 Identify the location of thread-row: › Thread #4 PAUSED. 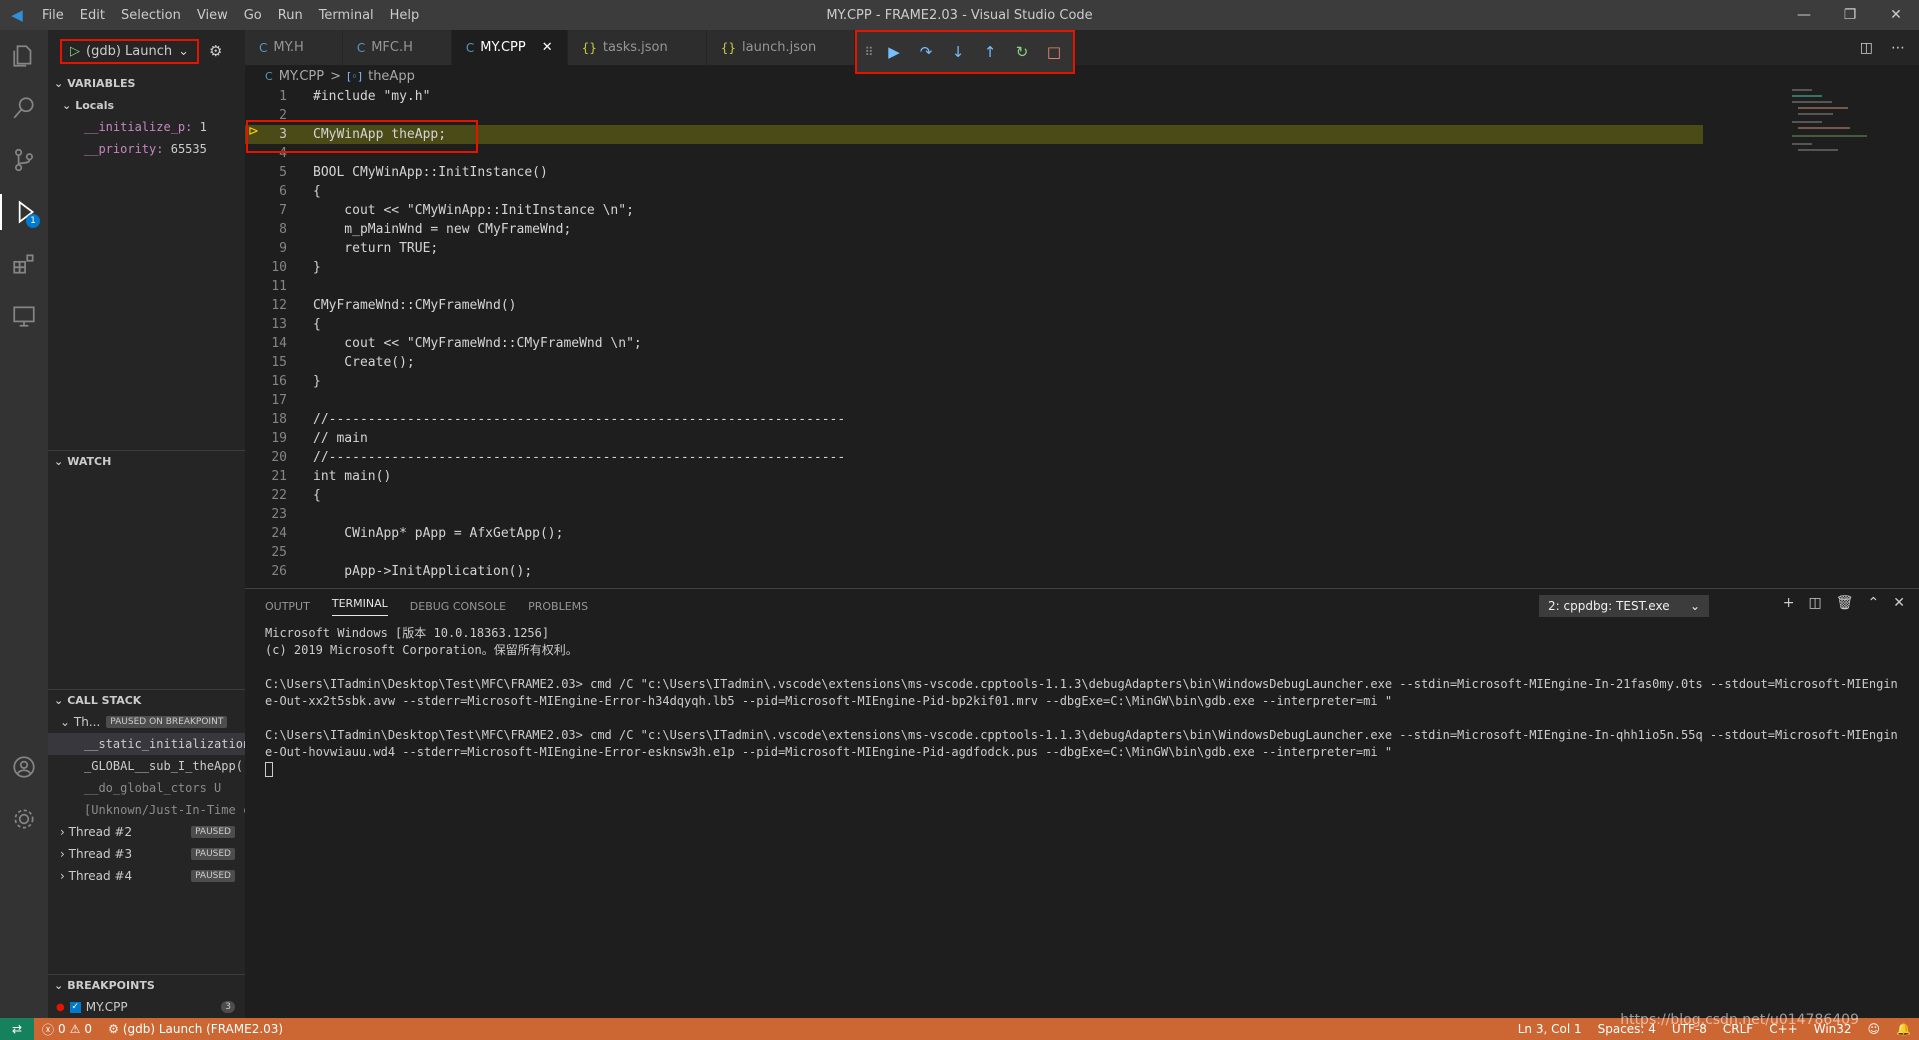
(146, 876).